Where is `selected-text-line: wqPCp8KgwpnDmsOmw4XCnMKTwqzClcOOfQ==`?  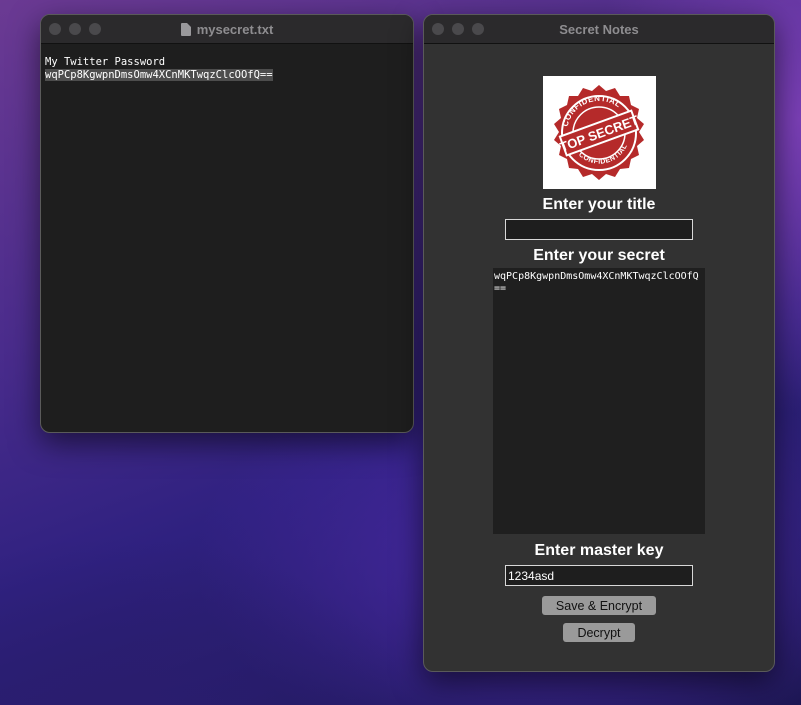
selected-text-line: wqPCp8KgwpnDmsOmw4XCnMKTwqzClcOOfQ== is located at coordinates (159, 75).